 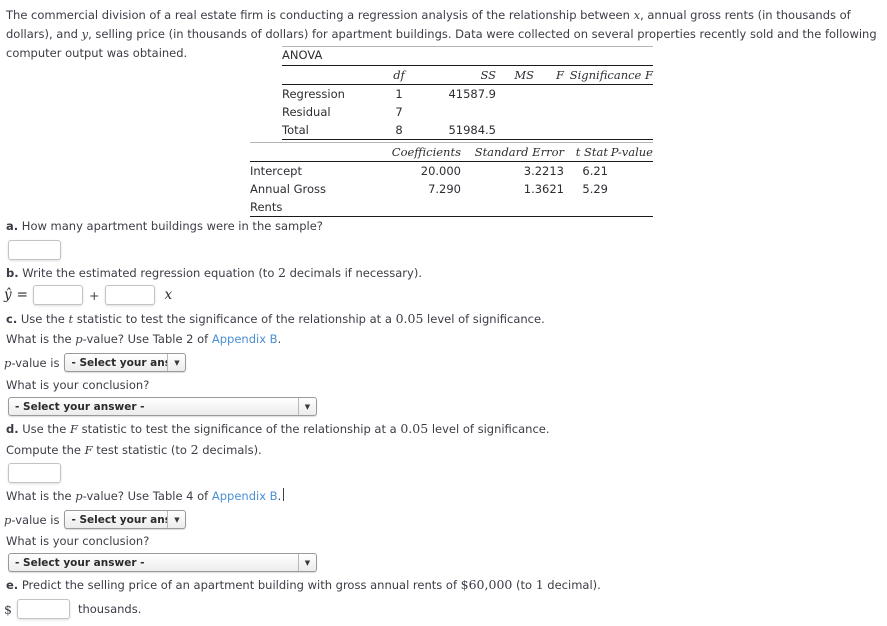 What do you see at coordinates (230, 450) in the screenshot?
I see `question-d-compute-after: decimals).` at bounding box center [230, 450].